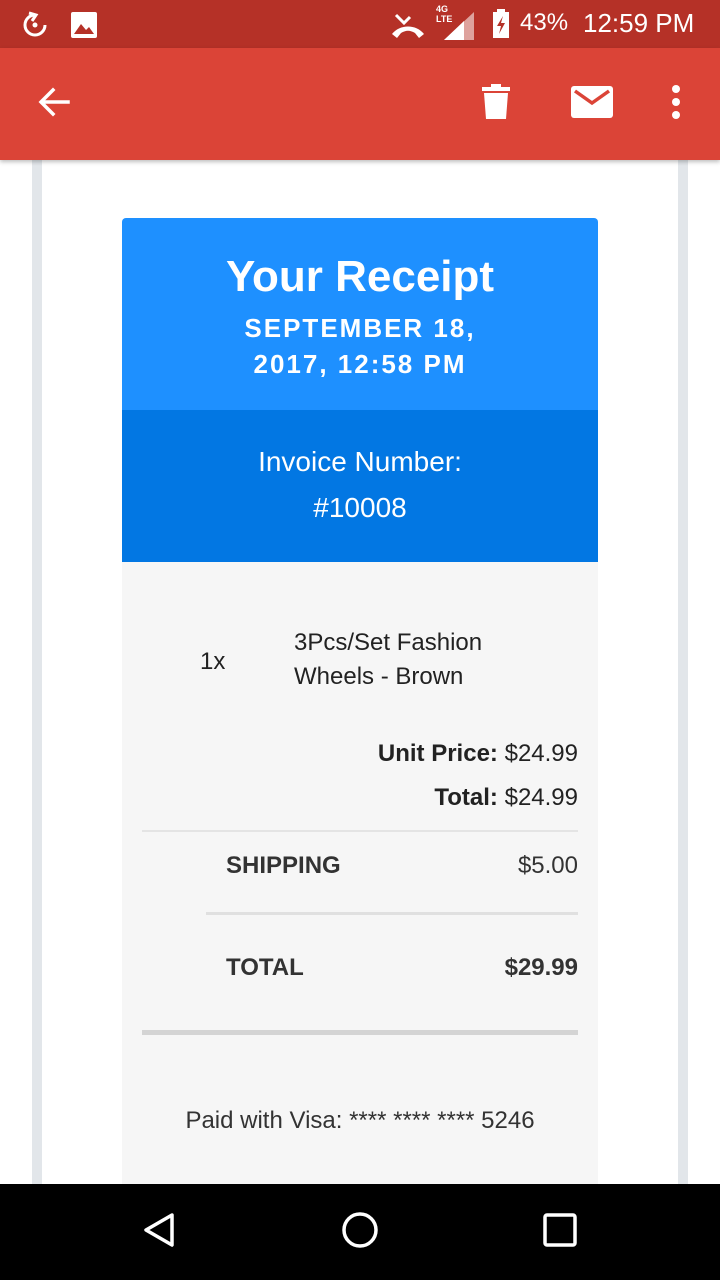 The height and width of the screenshot is (1280, 720). I want to click on clock: 12:59 PM, so click(639, 23).